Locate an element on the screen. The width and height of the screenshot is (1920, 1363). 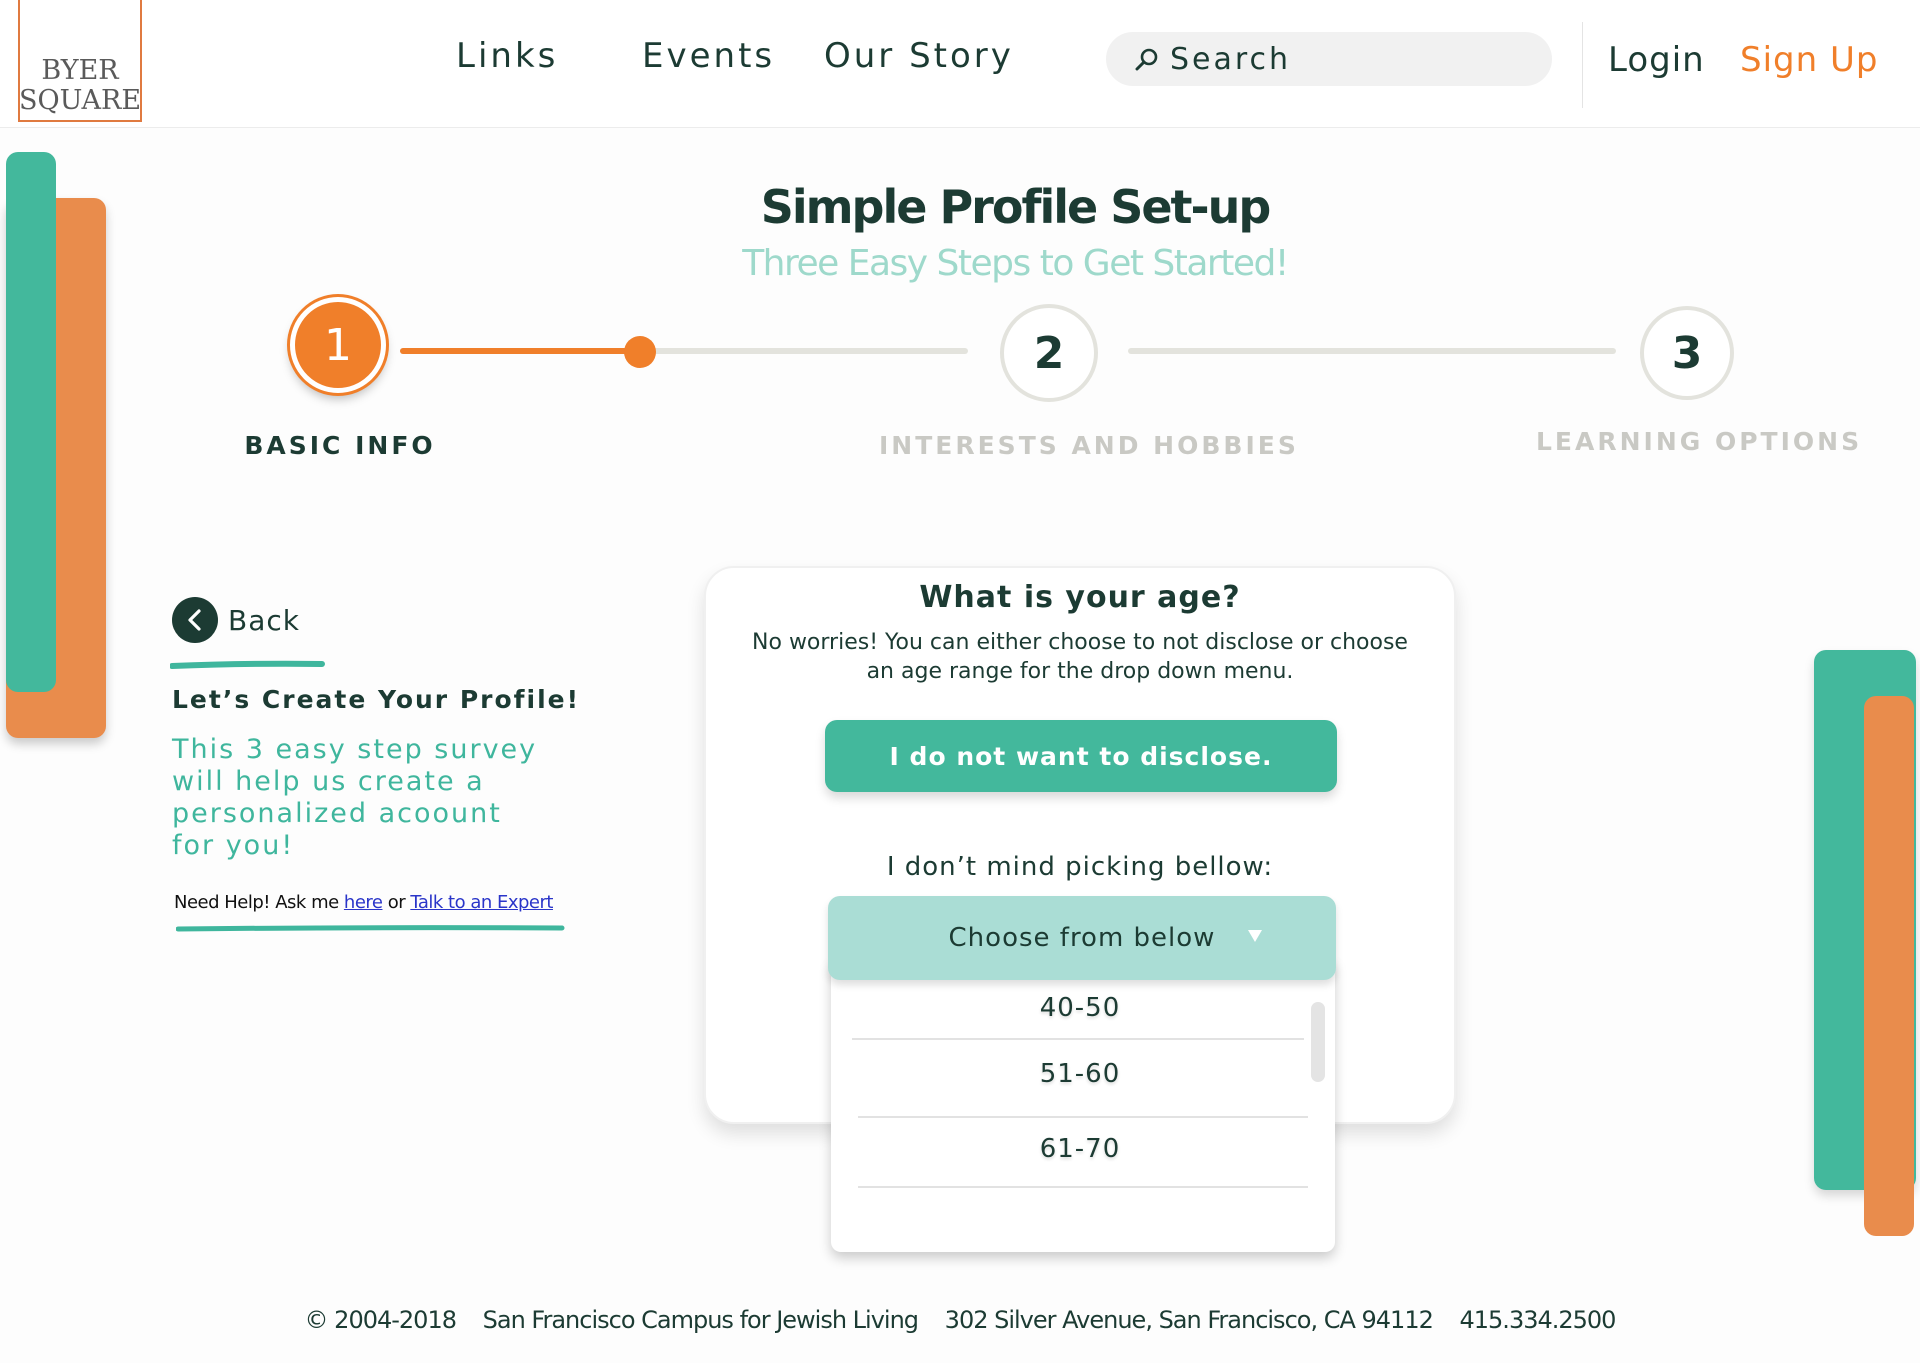
step-2-number: 2 is located at coordinates (1049, 353).